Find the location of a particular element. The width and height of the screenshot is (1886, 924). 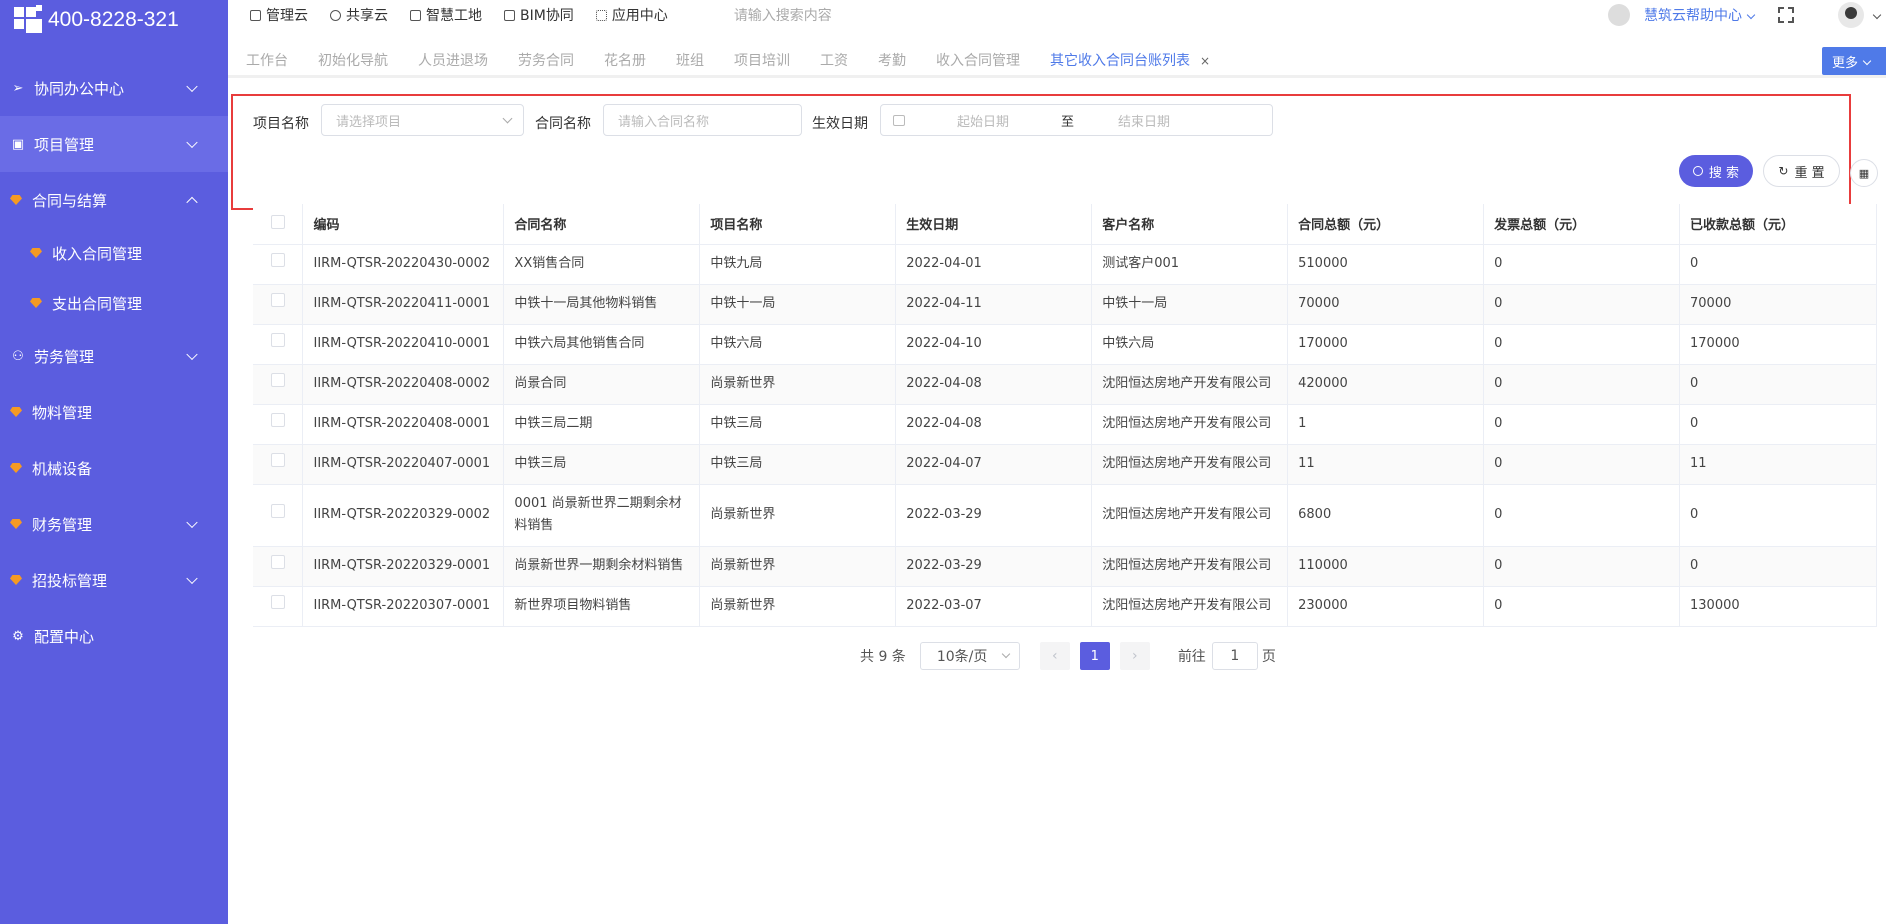

sidebar-item-machinery: 机械设备 is located at coordinates (114, 468).